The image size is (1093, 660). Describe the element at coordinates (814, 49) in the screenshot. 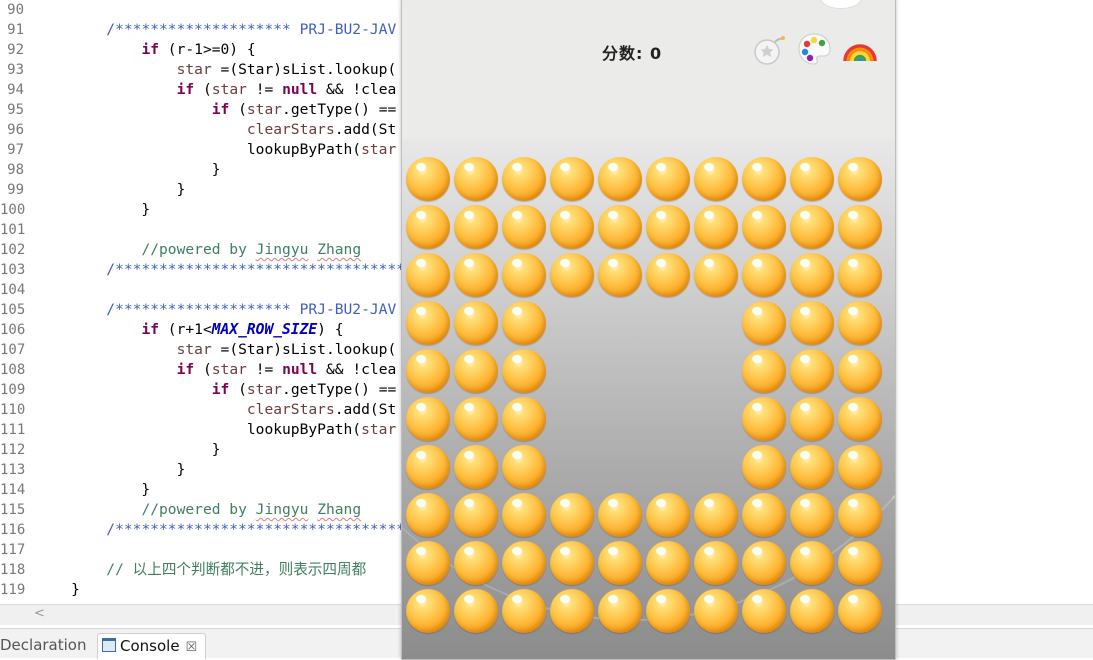

I see `palette-icon` at that location.